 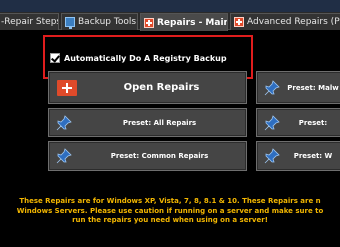 I want to click on tab-label: Advanced Repairs (Pro, so click(x=293, y=22).